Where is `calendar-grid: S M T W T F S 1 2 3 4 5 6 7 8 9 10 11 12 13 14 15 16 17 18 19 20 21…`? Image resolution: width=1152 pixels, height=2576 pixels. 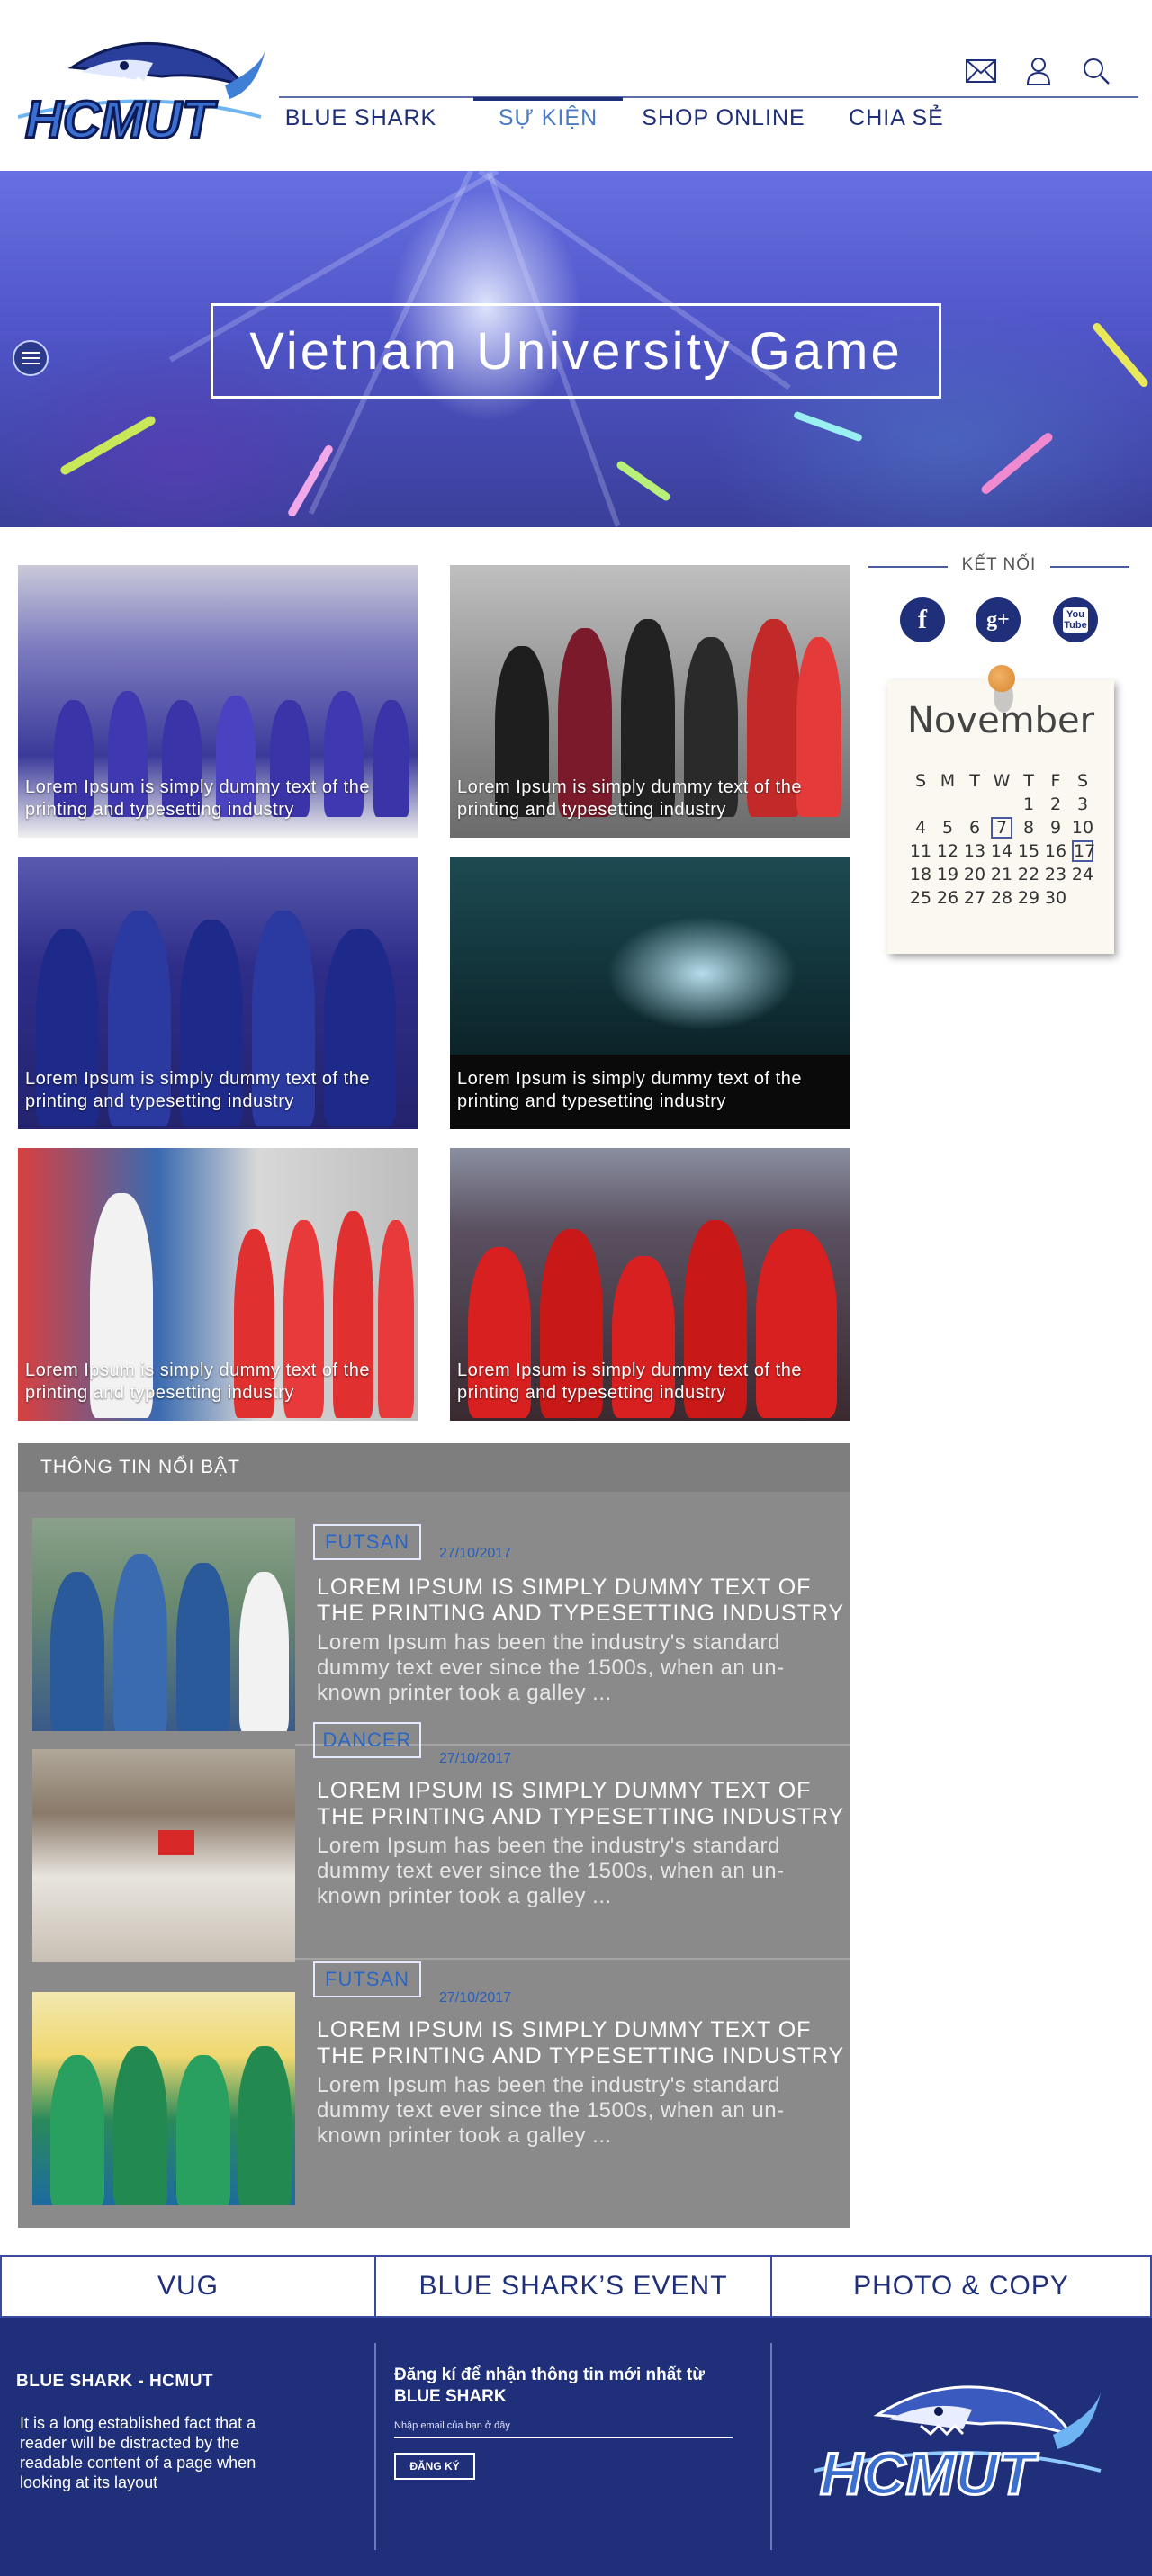 calendar-grid: S M T W T F S 1 2 3 4 5 6 7 8 9 10 11 12 13 14 15 16 17 18 19 20 21… is located at coordinates (1002, 841).